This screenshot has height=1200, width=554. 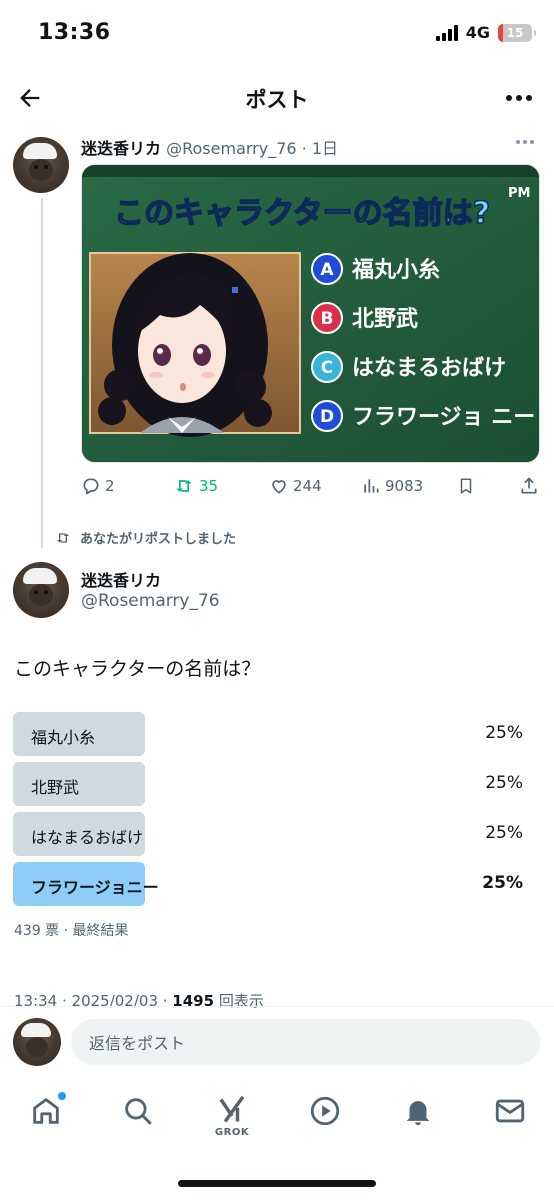 What do you see at coordinates (305, 1042) in the screenshot?
I see `reply-input: 返信をポスト` at bounding box center [305, 1042].